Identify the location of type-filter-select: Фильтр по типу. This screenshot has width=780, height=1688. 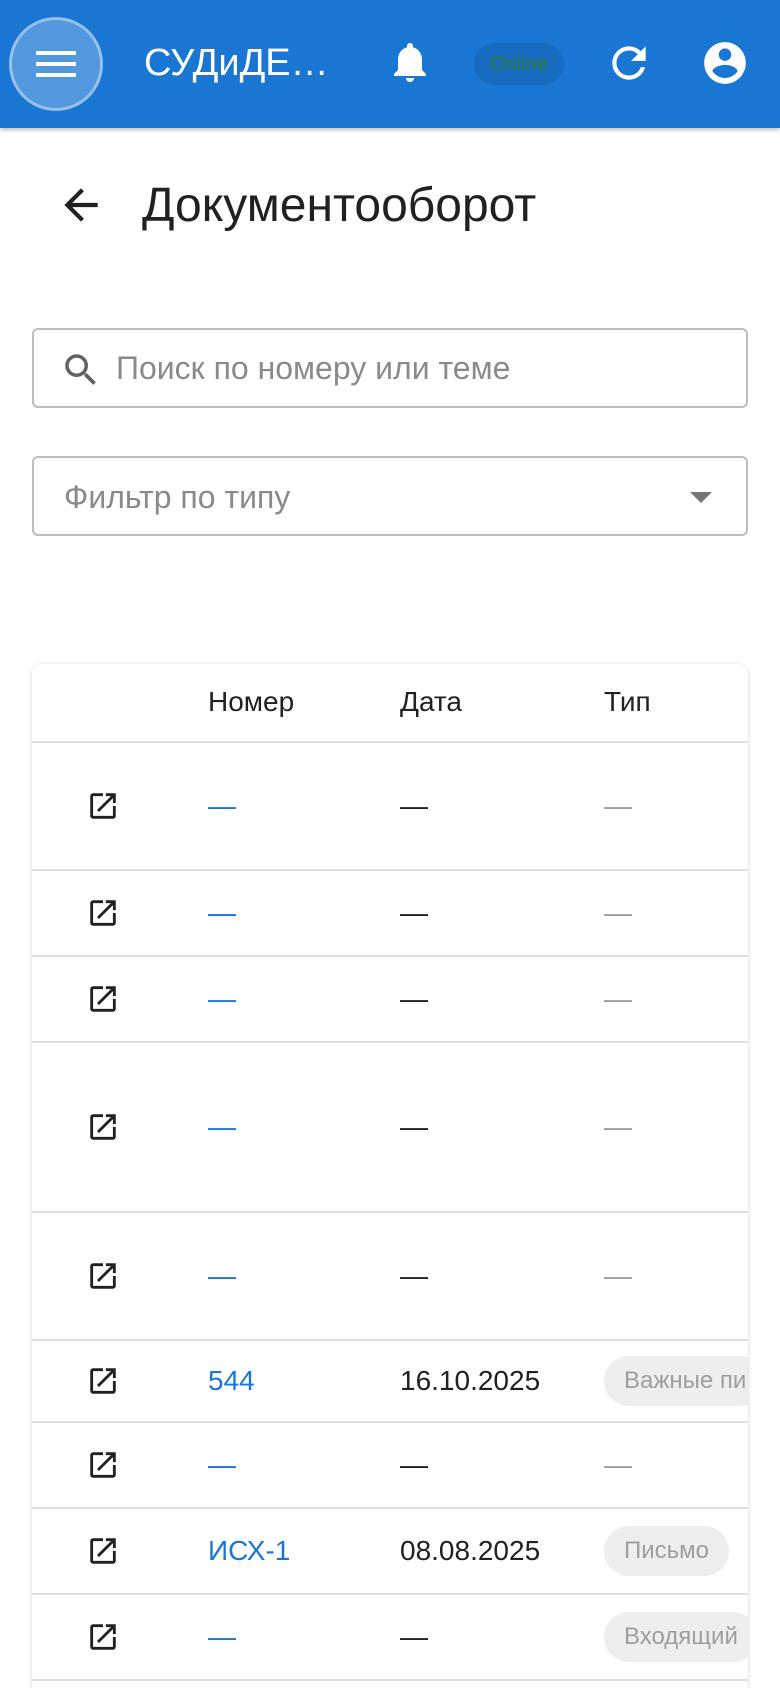
(390, 496).